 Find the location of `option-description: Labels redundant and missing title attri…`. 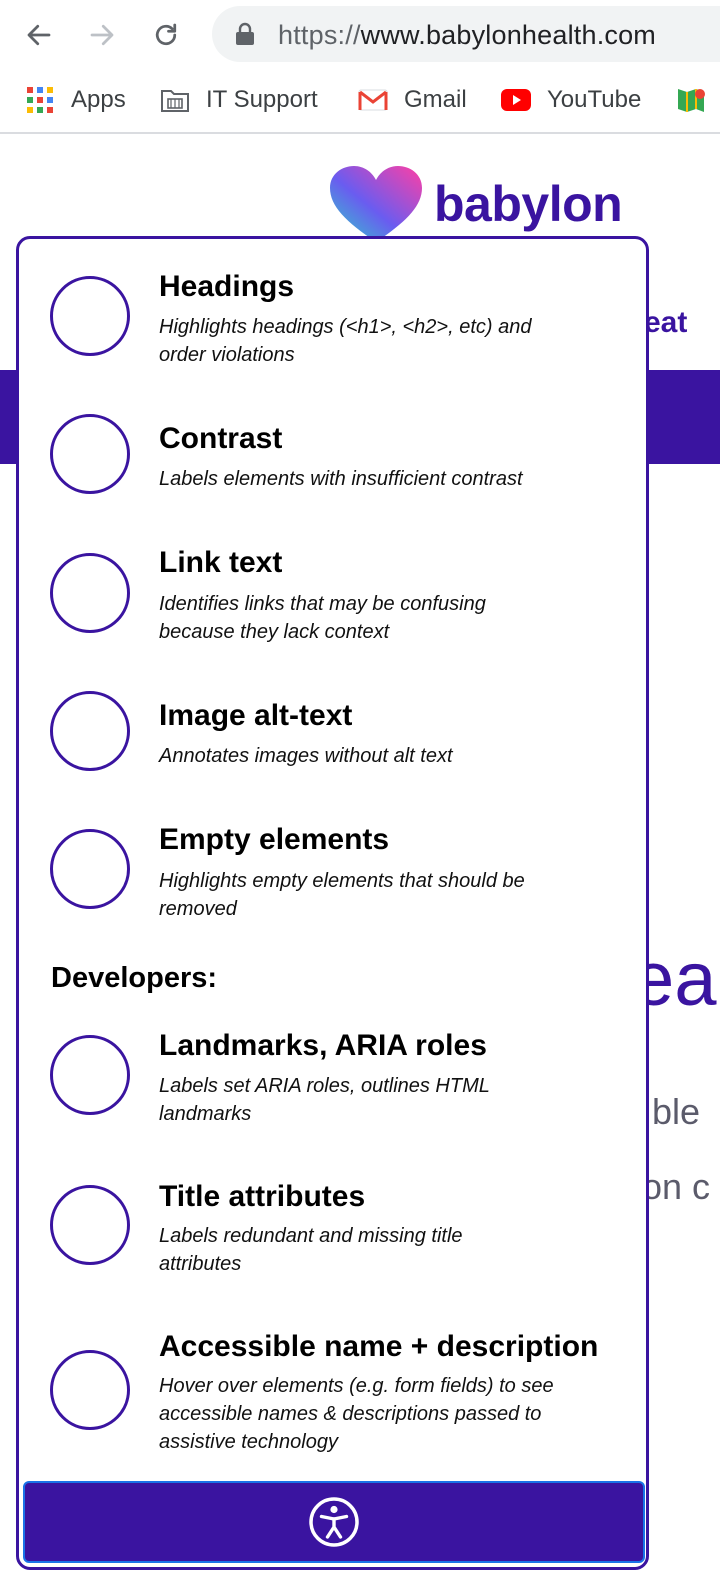

option-description: Labels redundant and missing title attri… is located at coordinates (311, 1250).